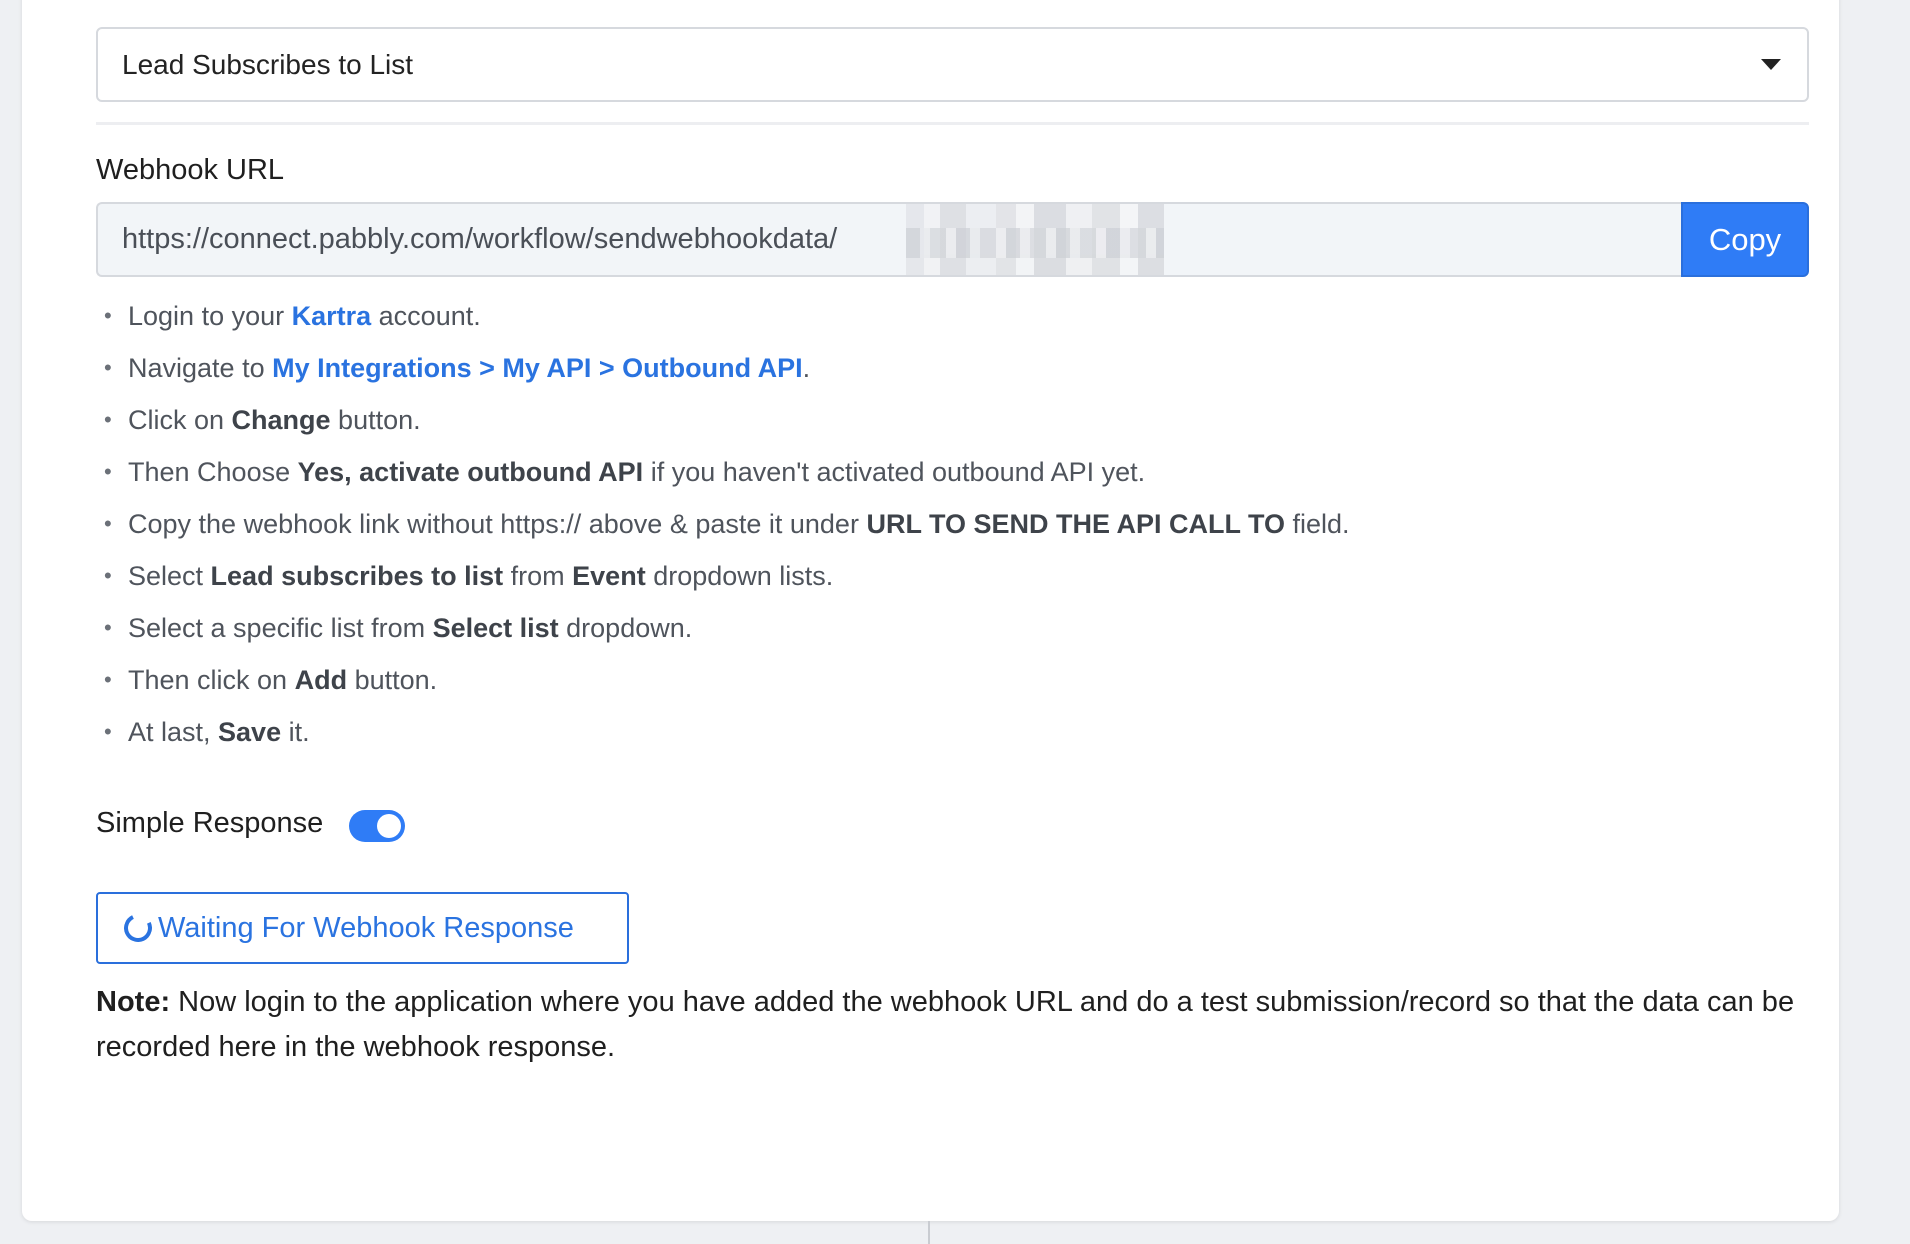 The image size is (1910, 1244). I want to click on instruction-text: Click on, so click(180, 420).